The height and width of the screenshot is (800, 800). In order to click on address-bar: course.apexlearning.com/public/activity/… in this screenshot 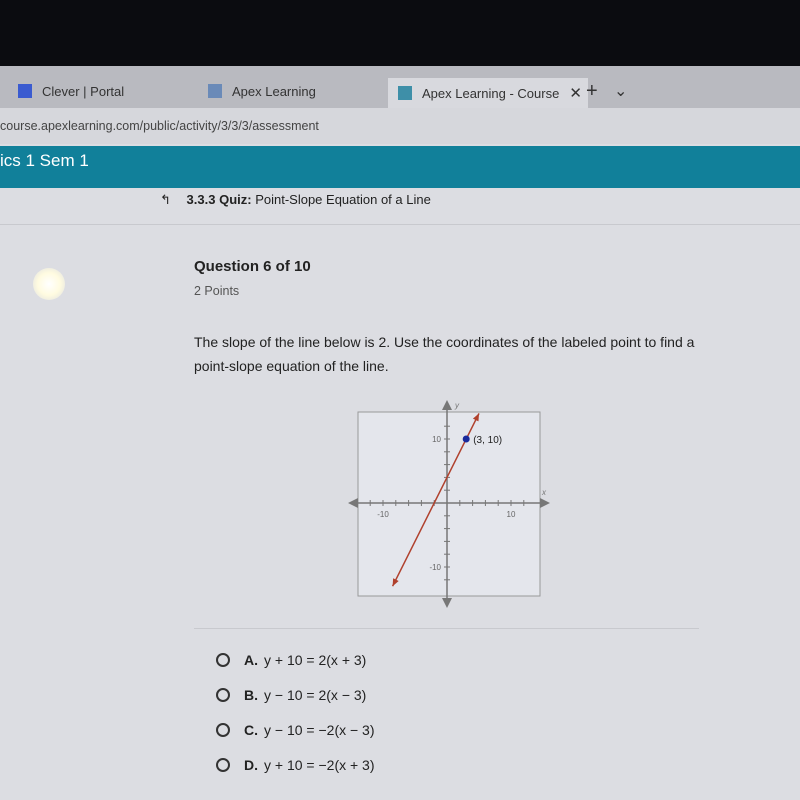, I will do `click(400, 126)`.